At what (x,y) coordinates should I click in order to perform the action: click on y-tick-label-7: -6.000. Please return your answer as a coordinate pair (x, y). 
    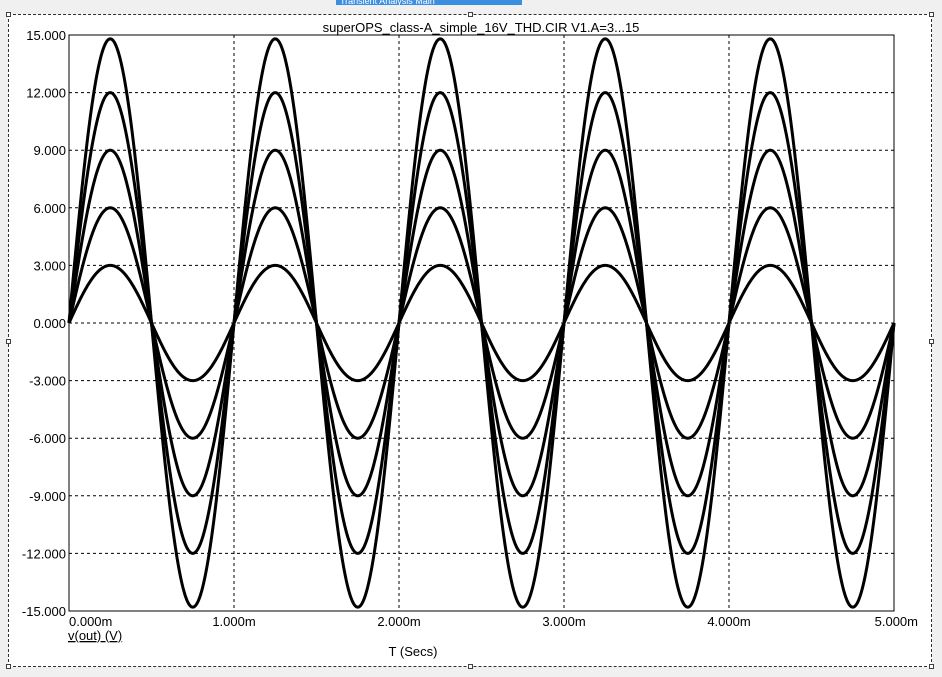
    Looking at the image, I should click on (47, 438).